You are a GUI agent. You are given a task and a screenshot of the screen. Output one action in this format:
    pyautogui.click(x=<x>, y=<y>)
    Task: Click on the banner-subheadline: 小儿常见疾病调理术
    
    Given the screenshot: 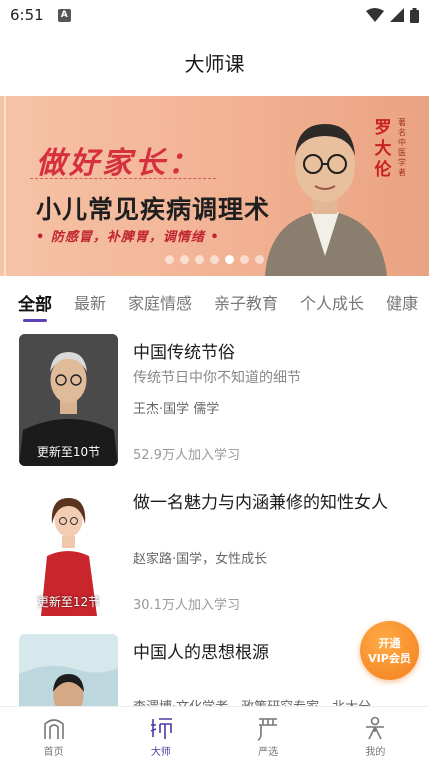 What is the action you would take?
    pyautogui.click(x=153, y=209)
    